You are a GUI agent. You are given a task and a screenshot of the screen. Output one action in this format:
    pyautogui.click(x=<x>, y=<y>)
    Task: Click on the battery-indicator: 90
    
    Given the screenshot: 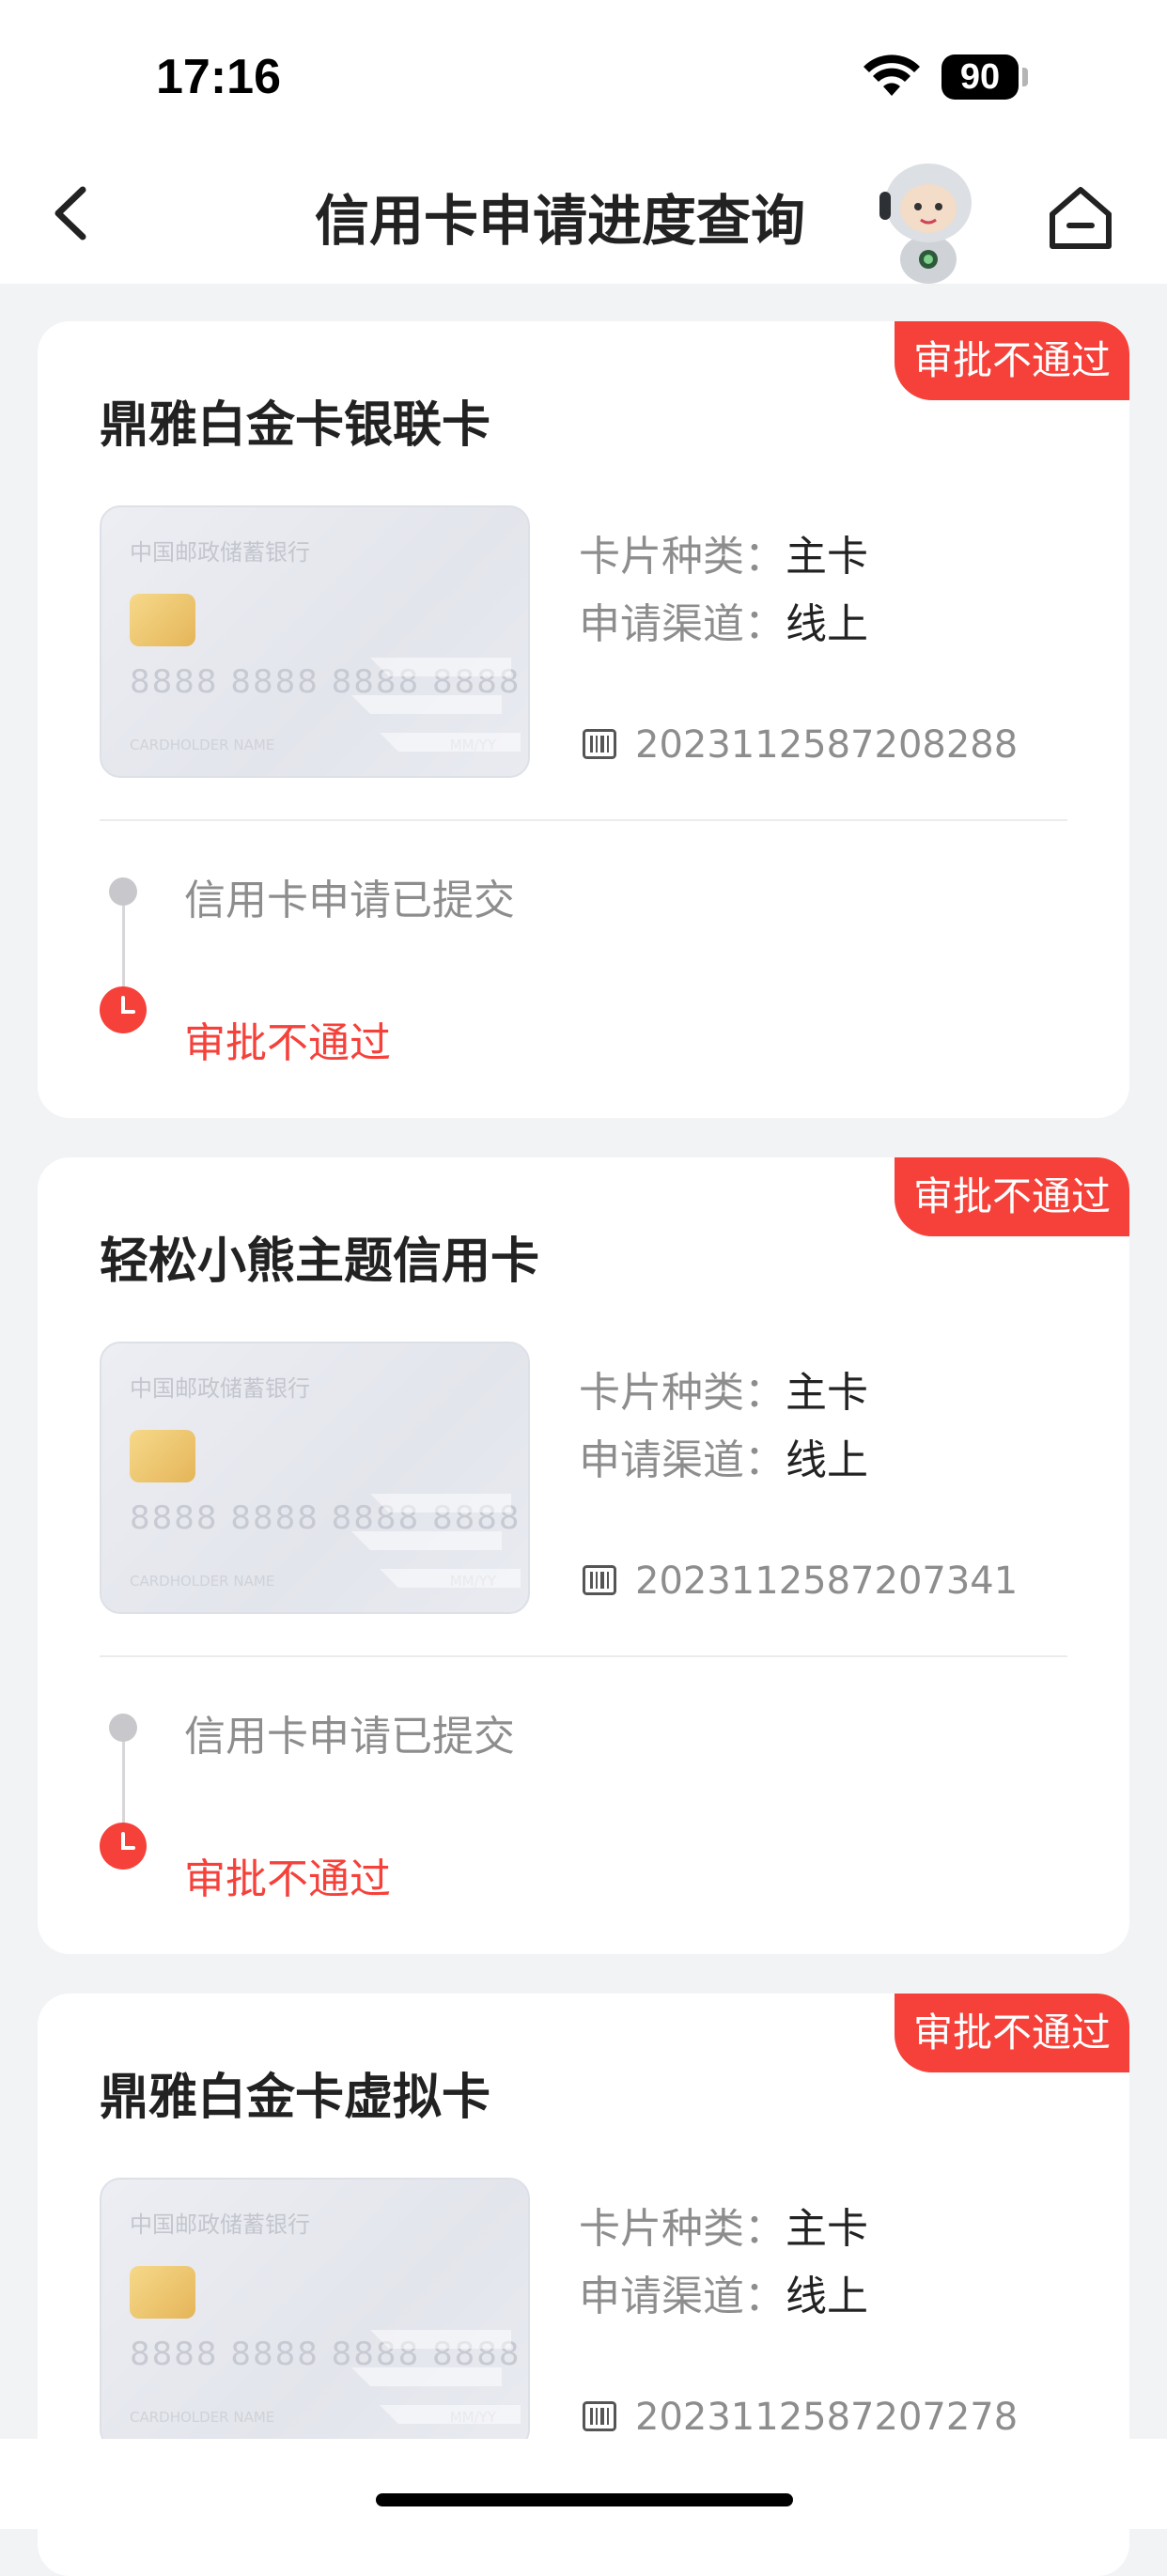 What is the action you would take?
    pyautogui.click(x=980, y=77)
    